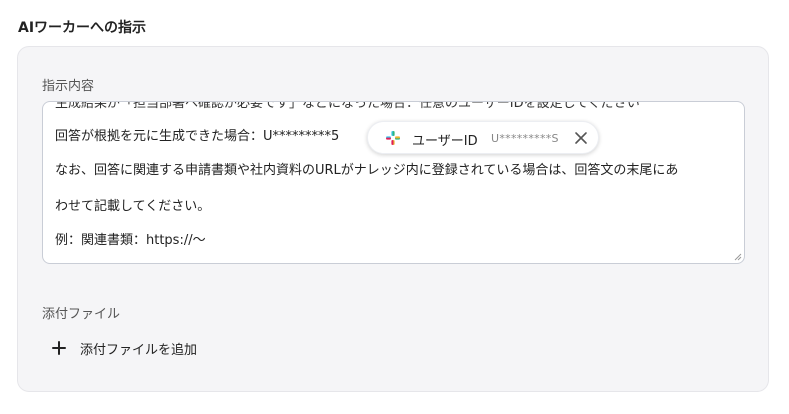 This screenshot has width=789, height=414. I want to click on close-icon, so click(581, 138).